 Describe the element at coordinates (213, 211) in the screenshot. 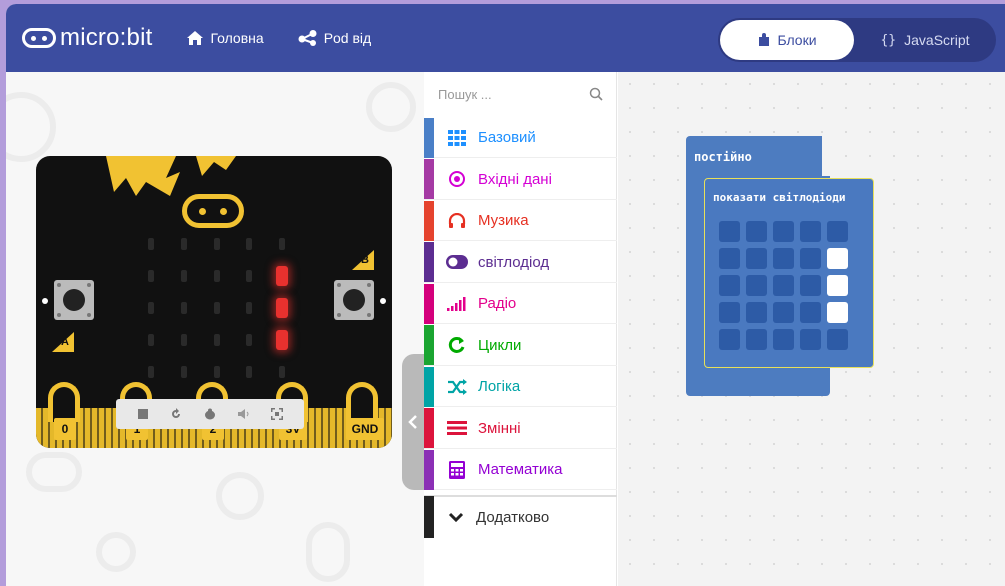

I see `board-logo` at that location.